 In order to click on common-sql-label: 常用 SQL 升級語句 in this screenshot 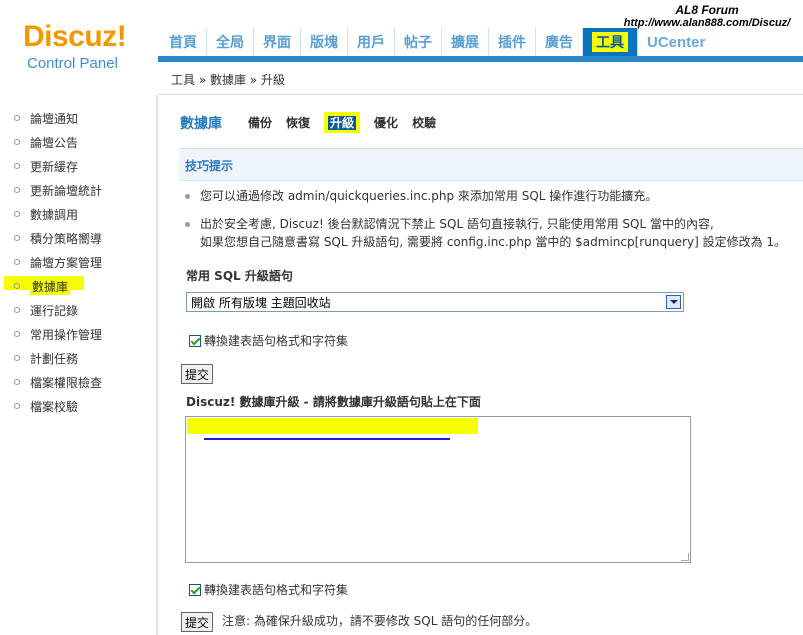, I will do `click(239, 276)`.